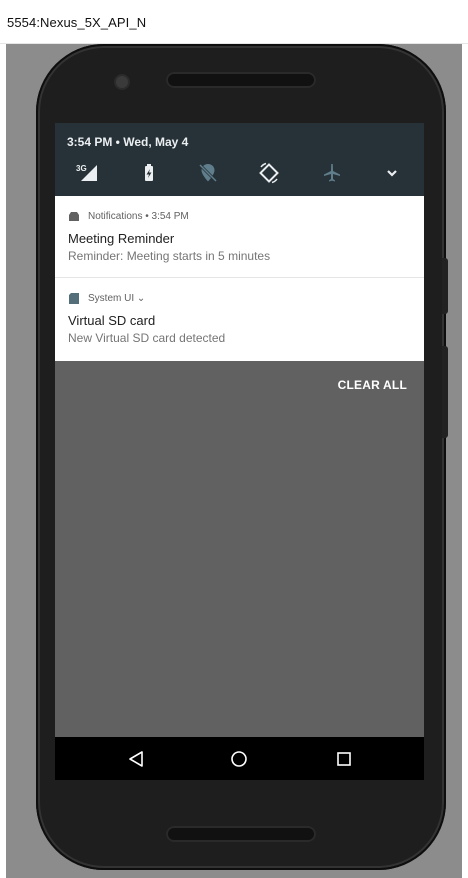  I want to click on clear-all-button: CLEAR ALL, so click(372, 385).